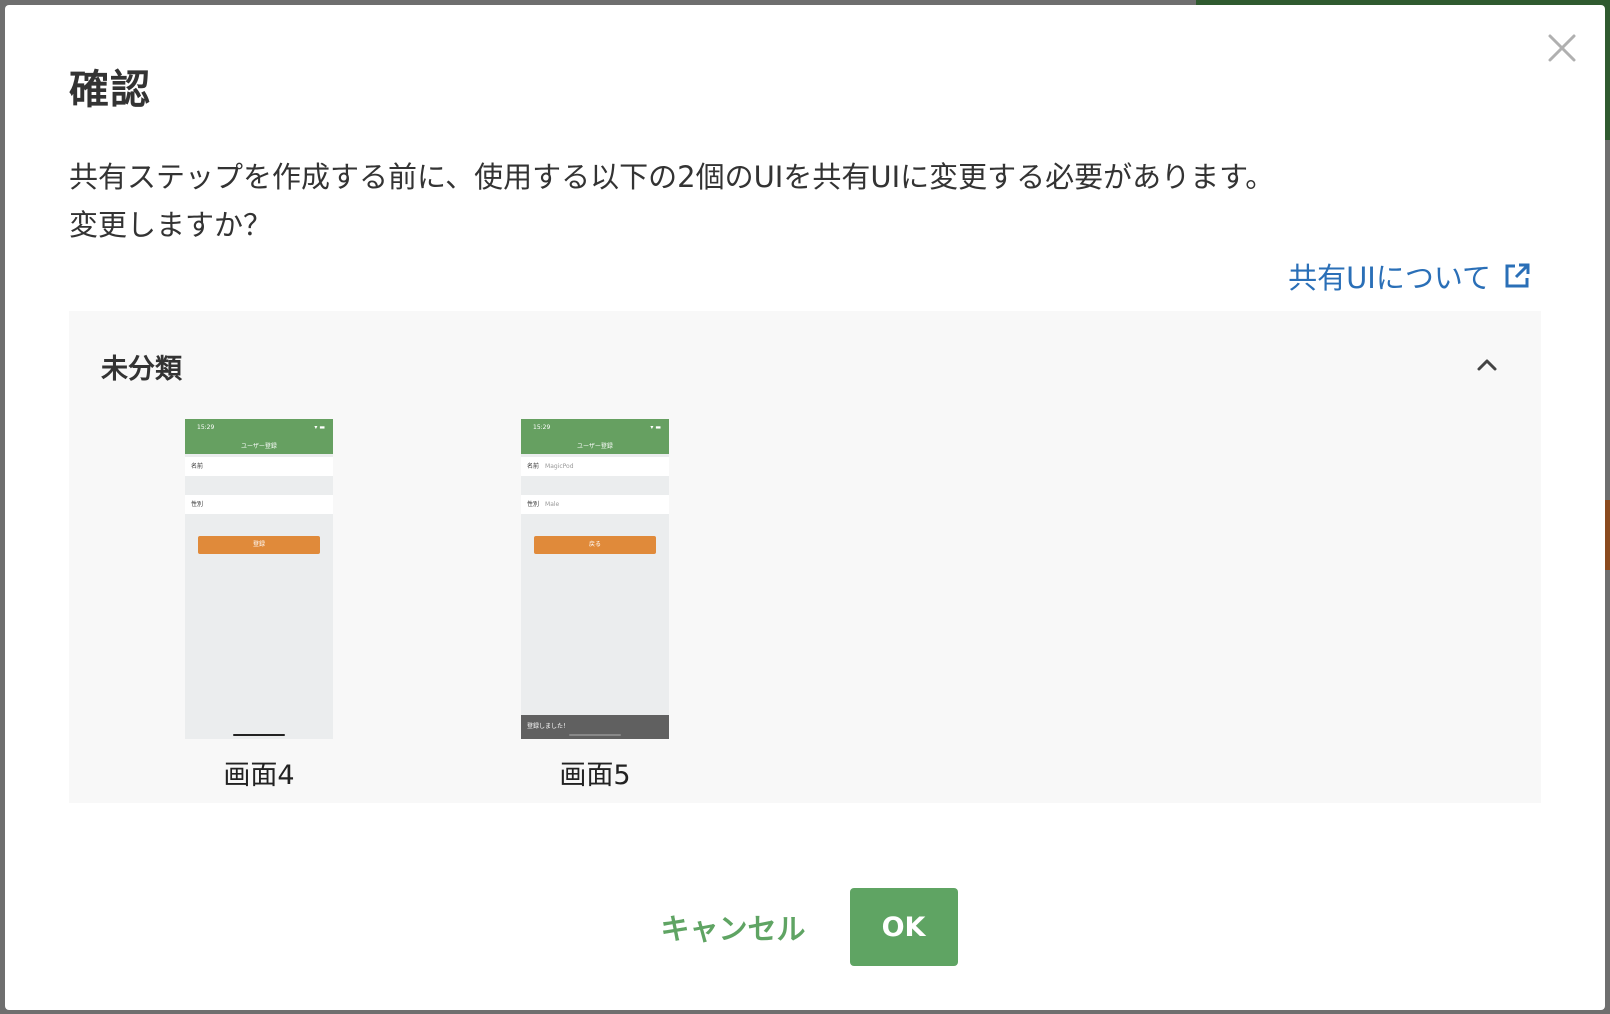 This screenshot has height=1014, width=1610. Describe the element at coordinates (259, 504) in the screenshot. I see `thumb-field-gender: 性別` at that location.